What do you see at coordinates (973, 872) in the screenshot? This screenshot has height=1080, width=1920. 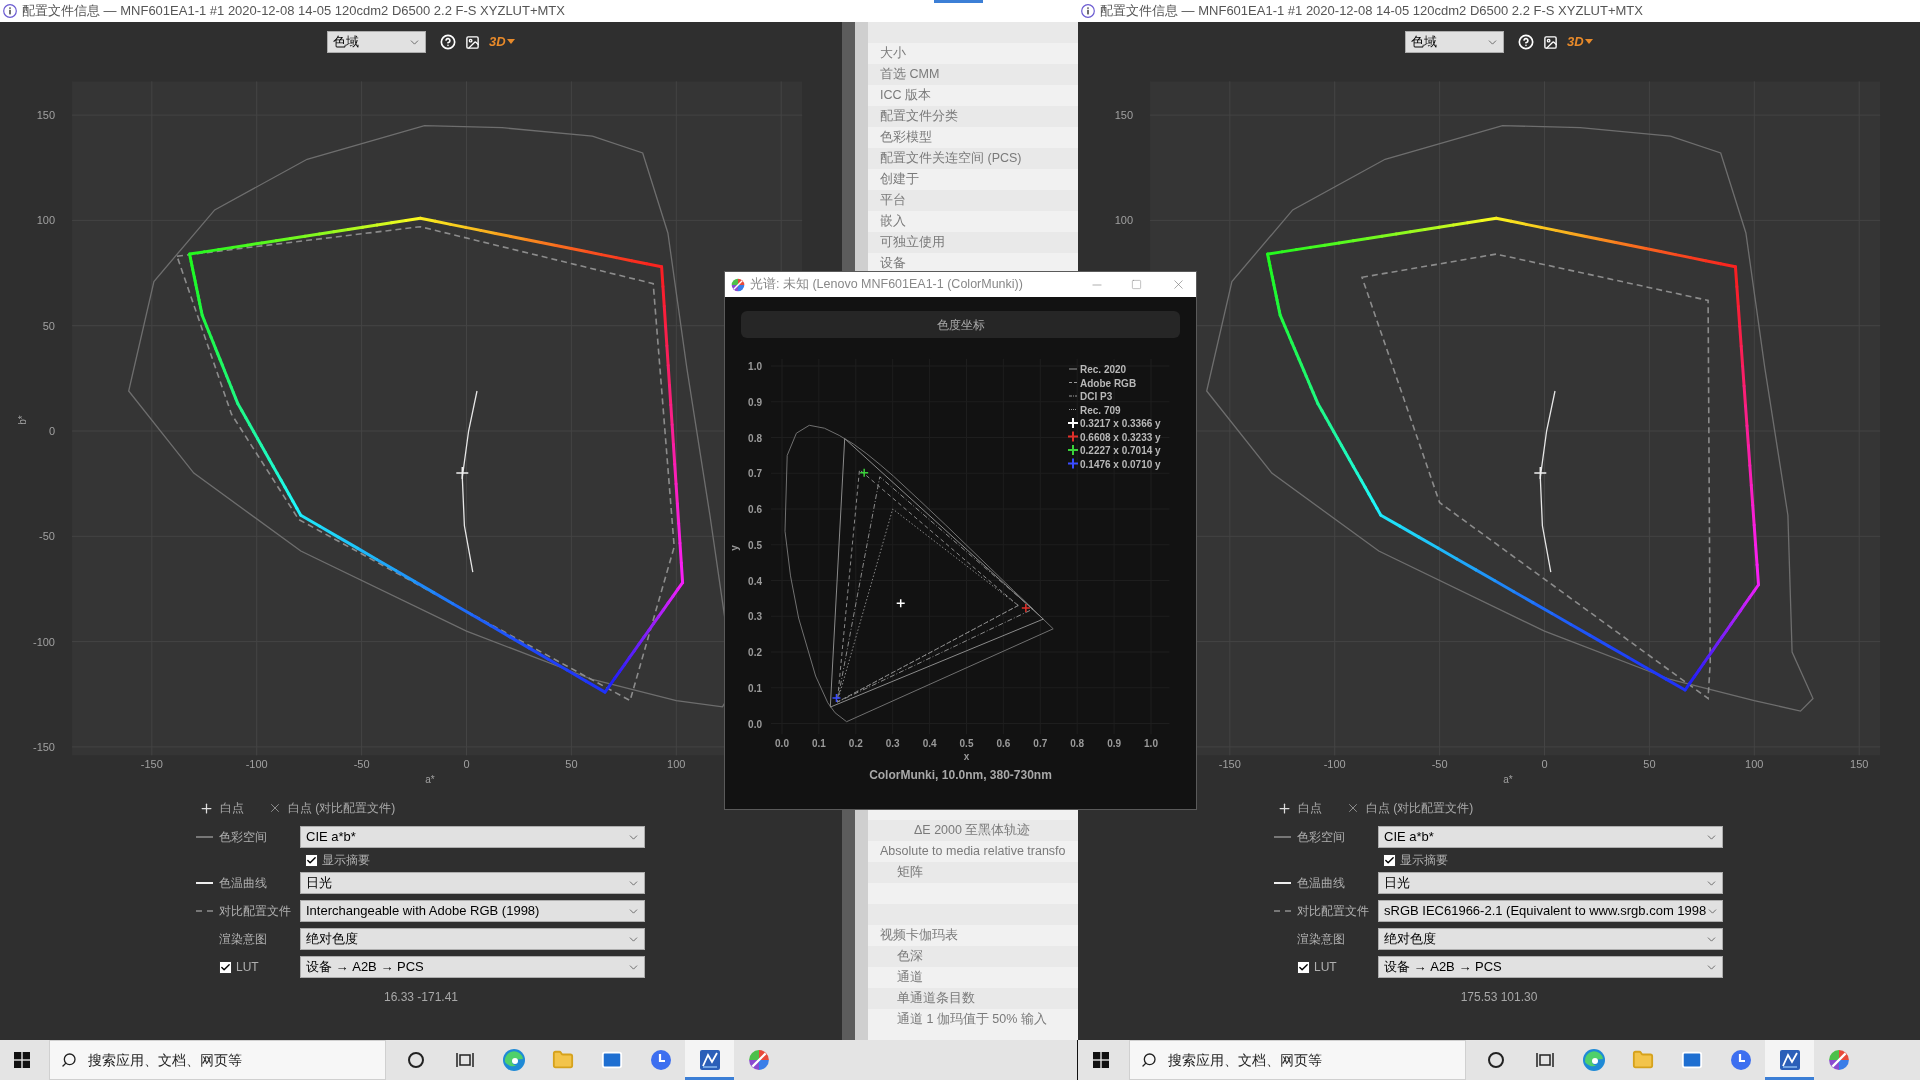 I see `tree-item: 矩阵` at bounding box center [973, 872].